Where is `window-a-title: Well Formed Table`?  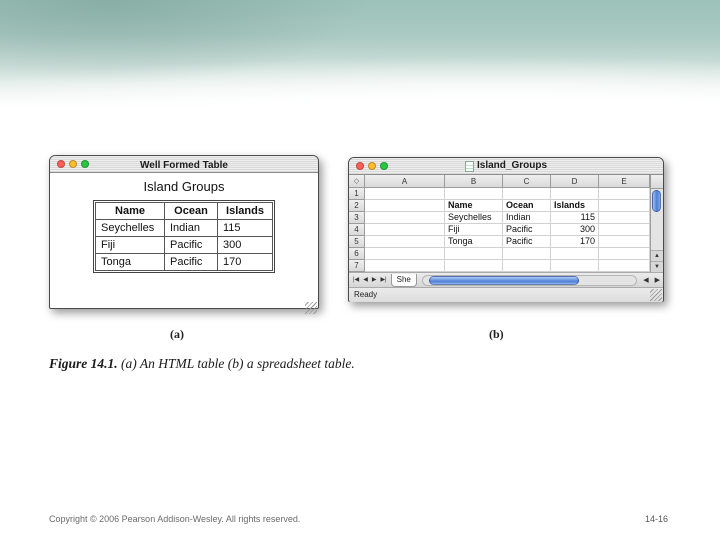
window-a-title: Well Formed Table is located at coordinates (184, 165).